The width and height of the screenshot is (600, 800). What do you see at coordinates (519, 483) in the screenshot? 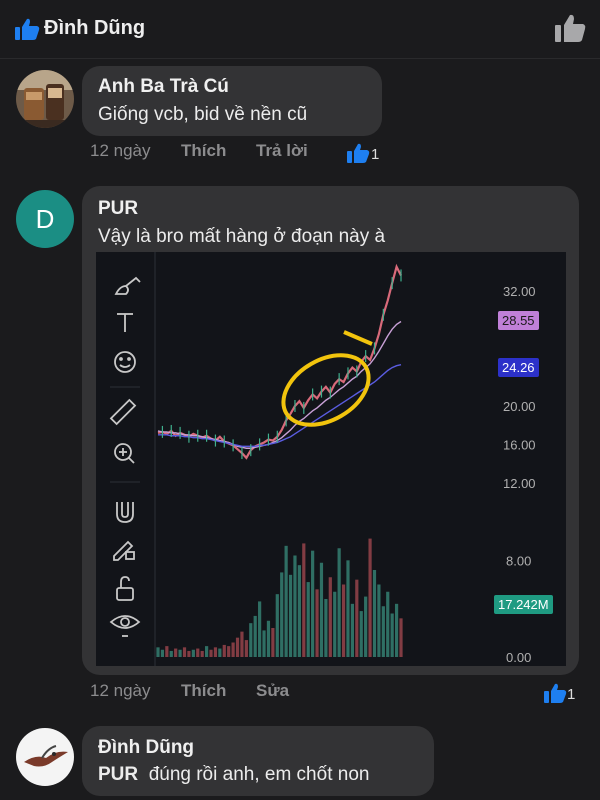
I see `price-tick-label: 12.00` at bounding box center [519, 483].